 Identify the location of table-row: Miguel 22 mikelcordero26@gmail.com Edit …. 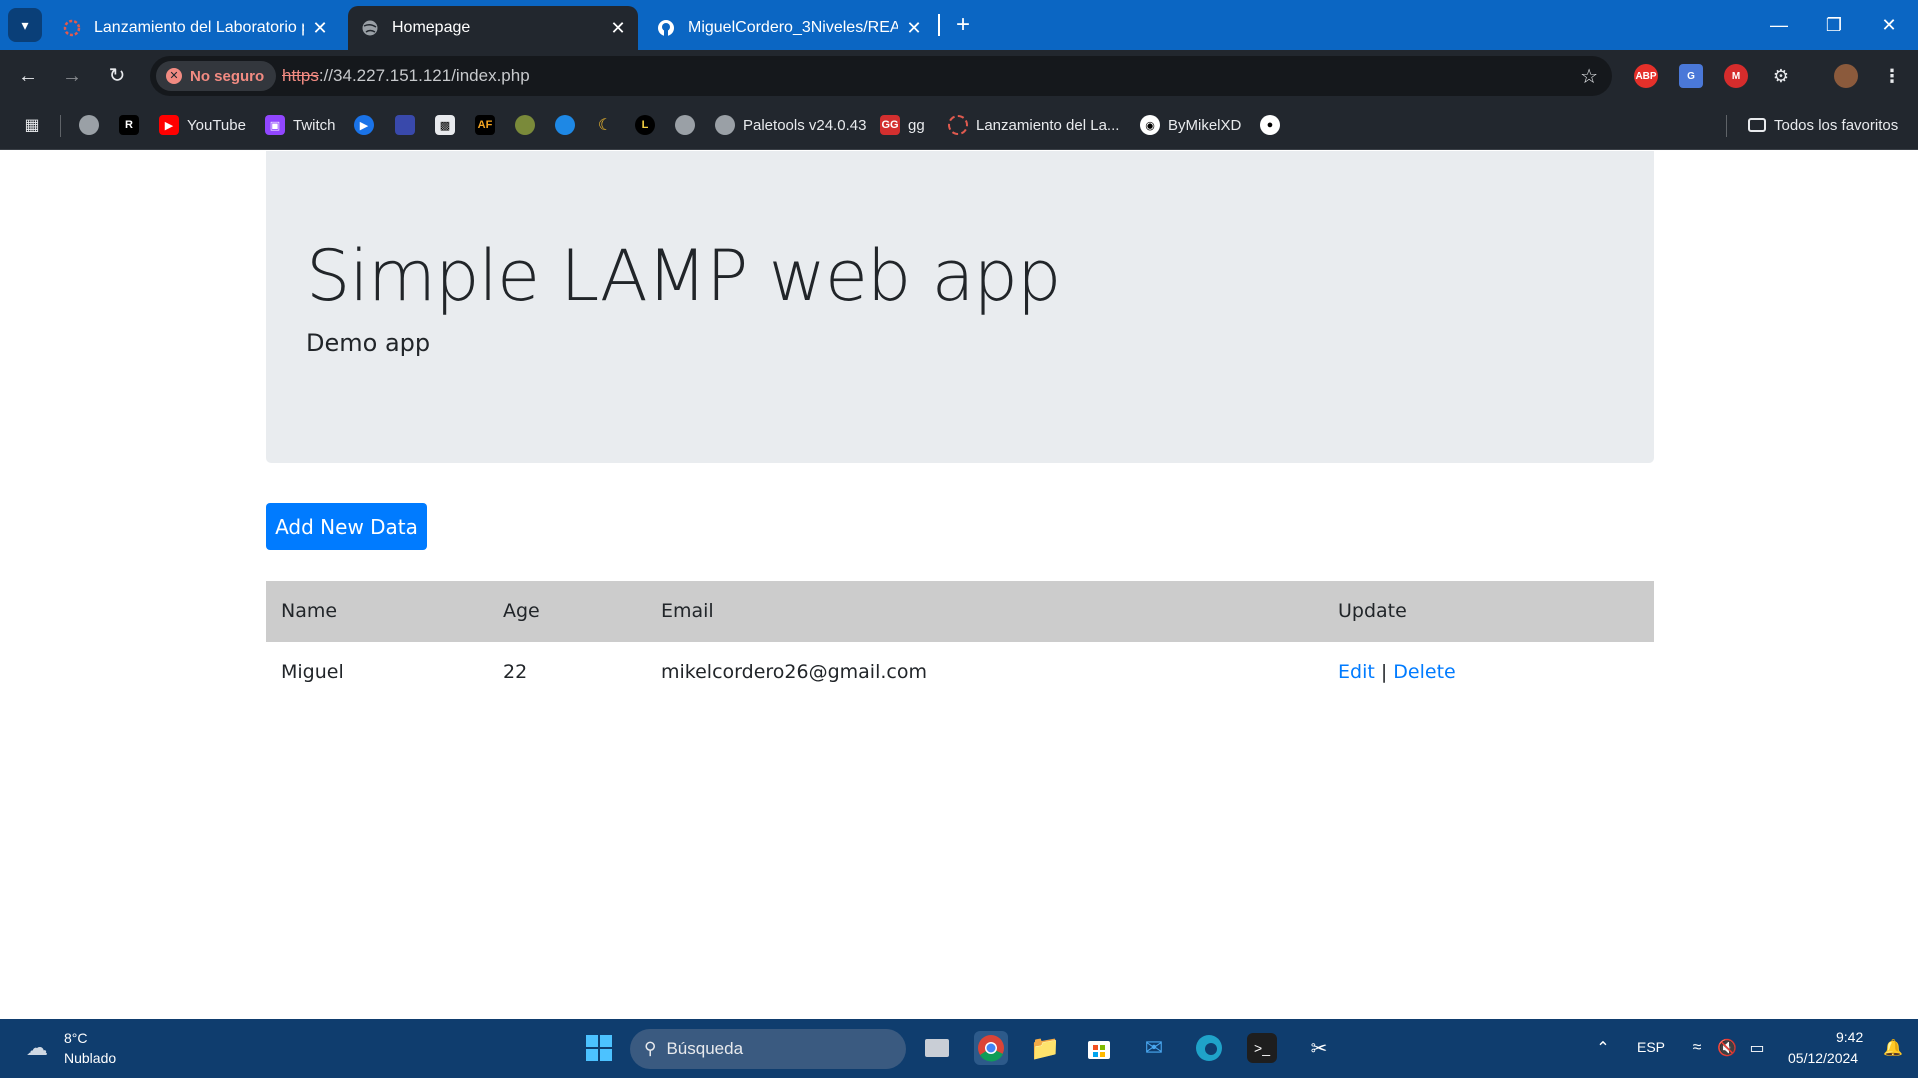
(960, 672).